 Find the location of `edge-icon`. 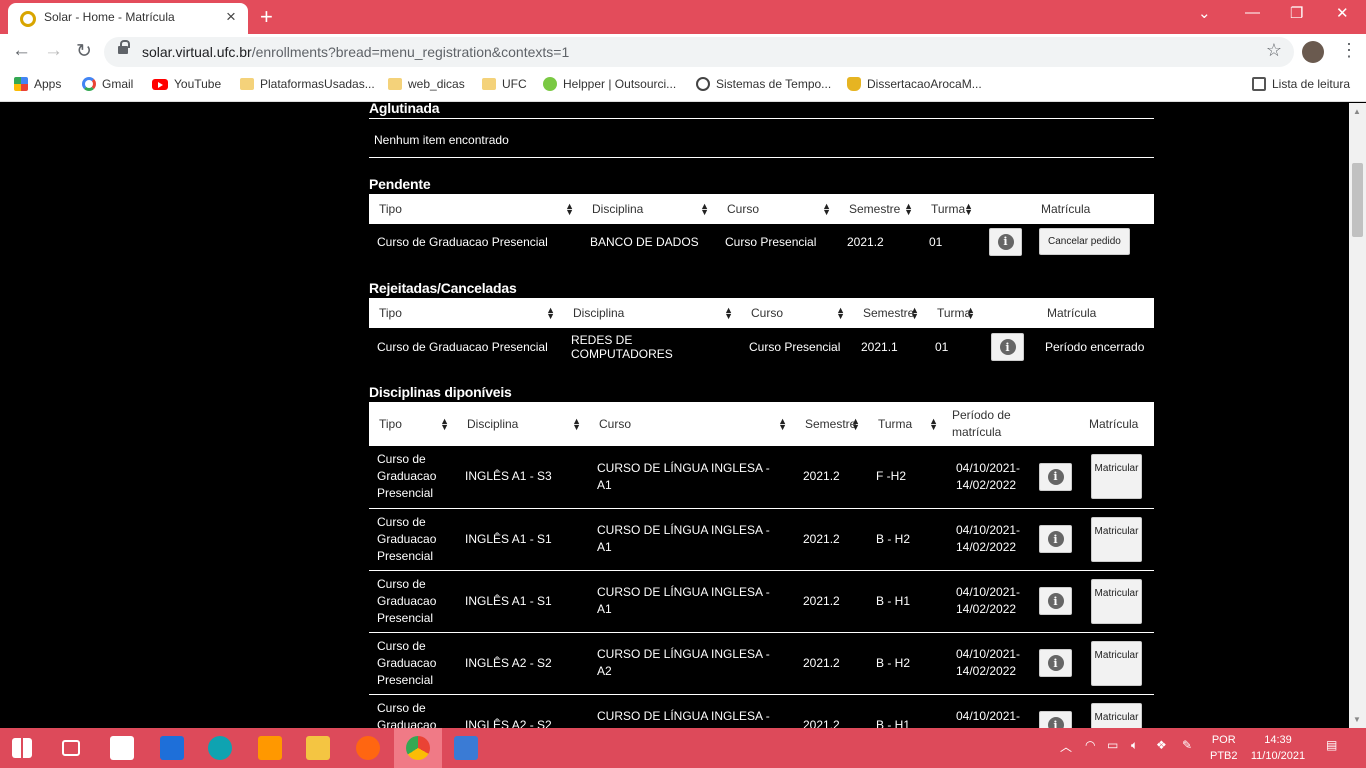

edge-icon is located at coordinates (220, 748).